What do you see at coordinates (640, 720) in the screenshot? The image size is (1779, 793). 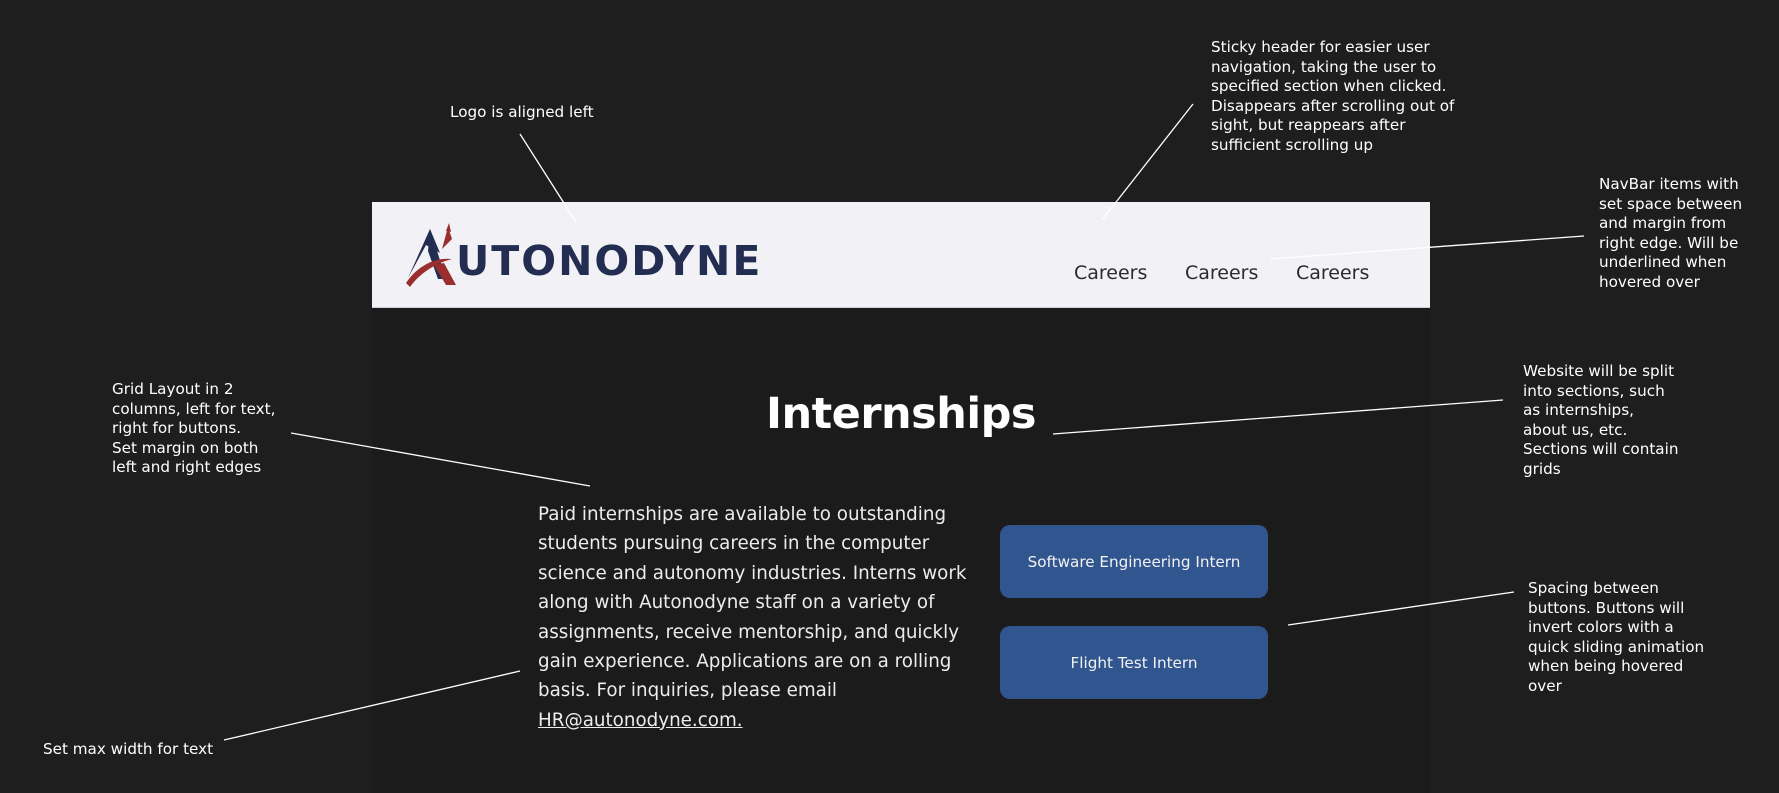 I see `email-link: HR@autonodyne.com.` at bounding box center [640, 720].